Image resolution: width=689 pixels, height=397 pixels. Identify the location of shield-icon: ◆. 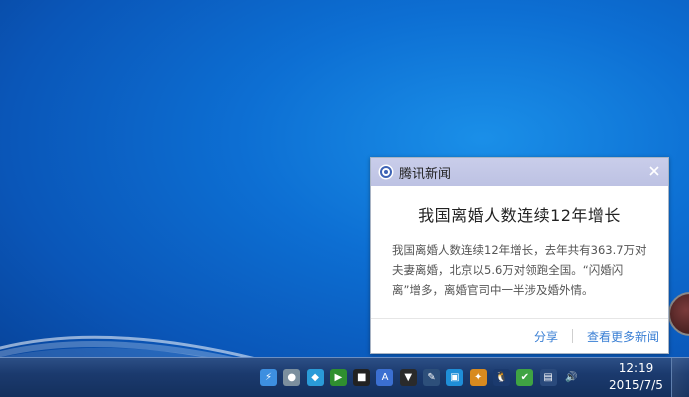
(315, 377).